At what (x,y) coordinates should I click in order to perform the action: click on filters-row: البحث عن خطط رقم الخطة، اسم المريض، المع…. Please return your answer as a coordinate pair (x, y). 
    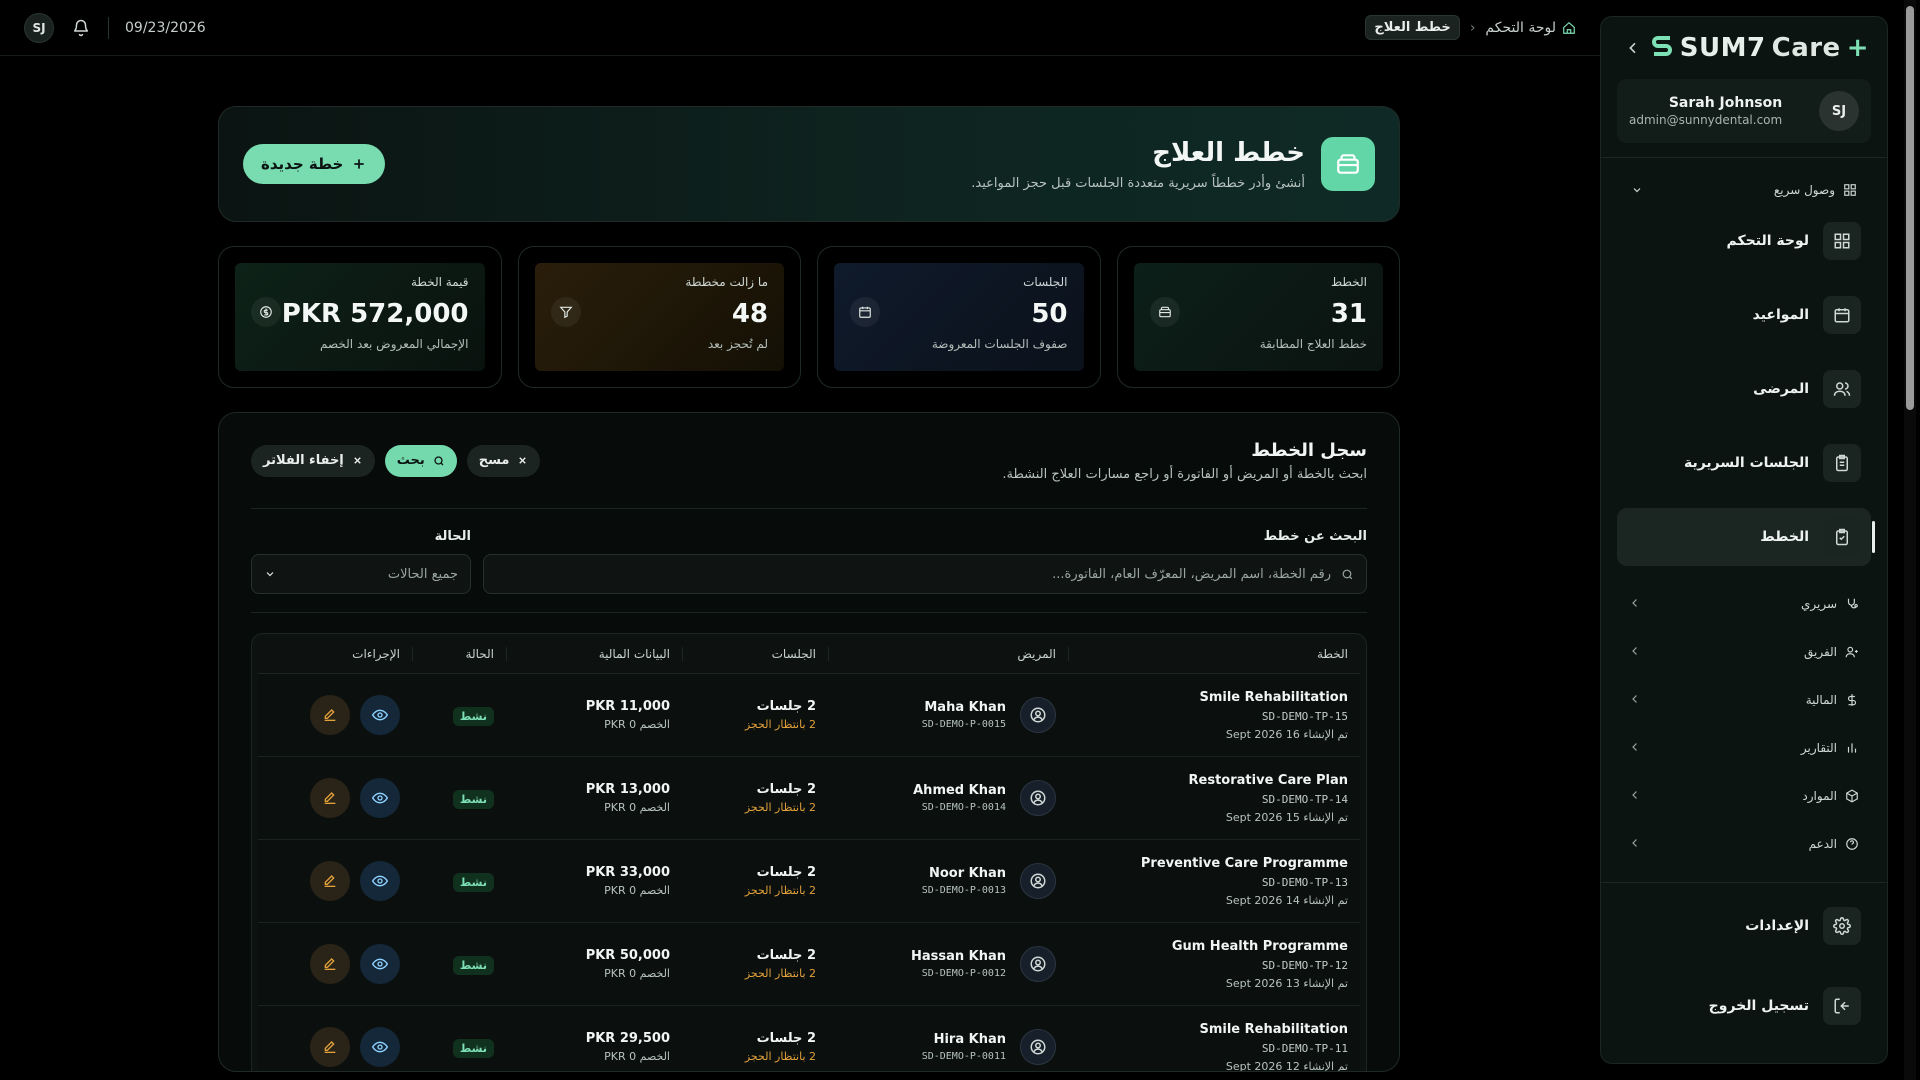
    Looking at the image, I should click on (809, 561).